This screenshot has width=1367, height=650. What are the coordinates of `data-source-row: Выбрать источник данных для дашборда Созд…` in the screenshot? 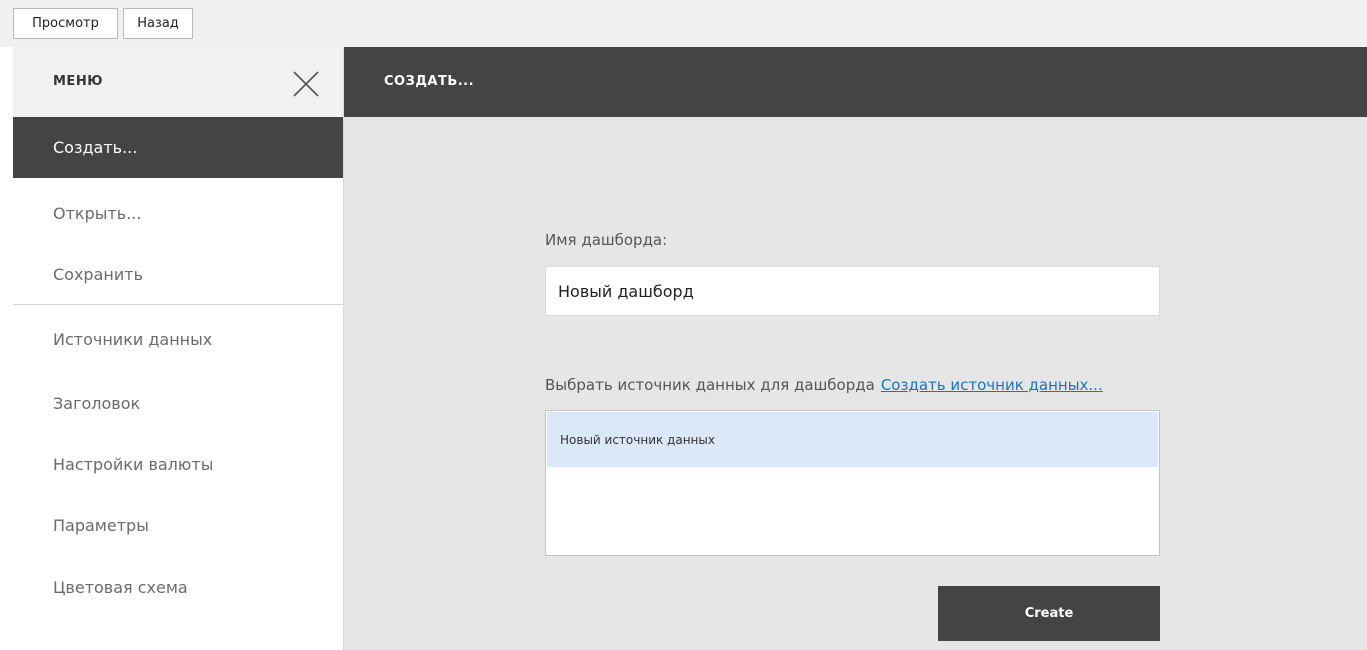 It's located at (824, 385).